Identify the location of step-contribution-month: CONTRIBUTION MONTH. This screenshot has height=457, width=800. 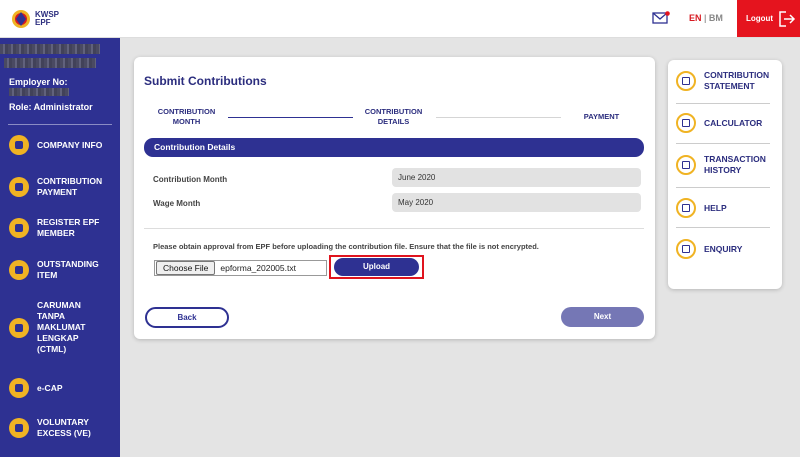
(186, 116).